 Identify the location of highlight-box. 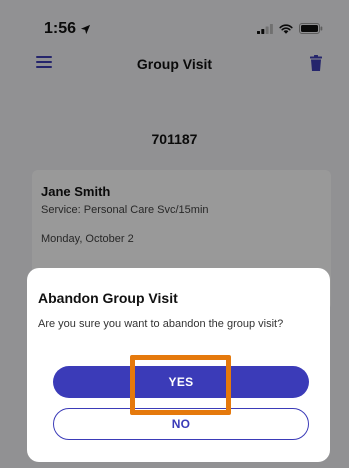
(180, 385).